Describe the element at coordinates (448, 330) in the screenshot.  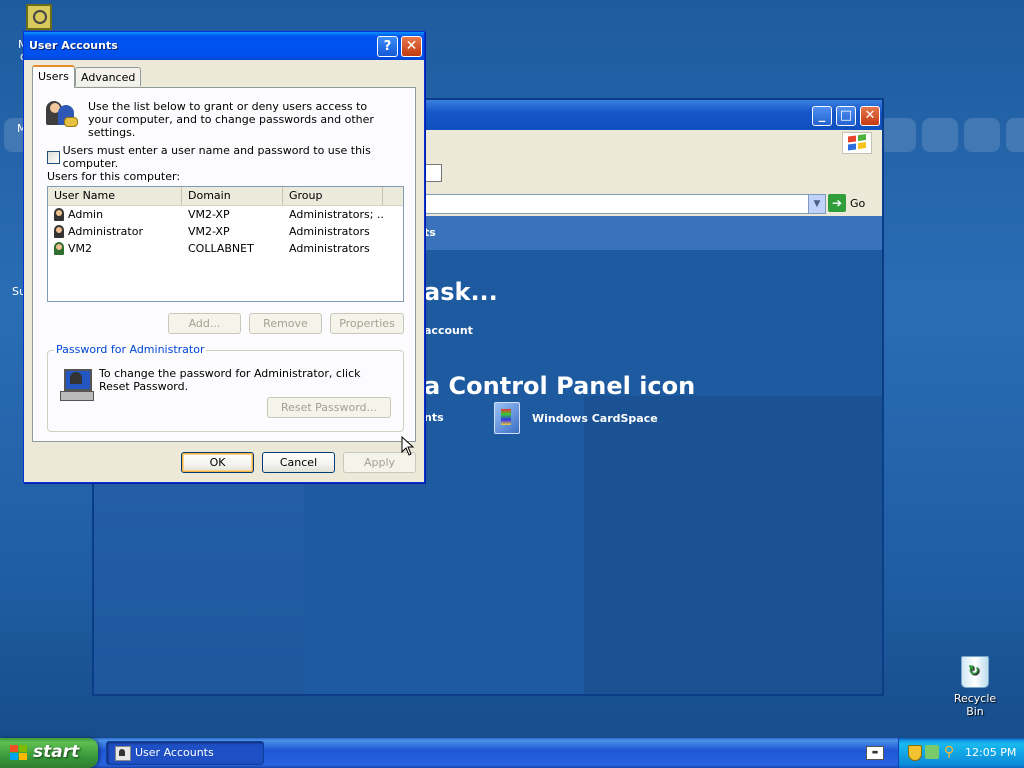
I see `task-link-account: account` at that location.